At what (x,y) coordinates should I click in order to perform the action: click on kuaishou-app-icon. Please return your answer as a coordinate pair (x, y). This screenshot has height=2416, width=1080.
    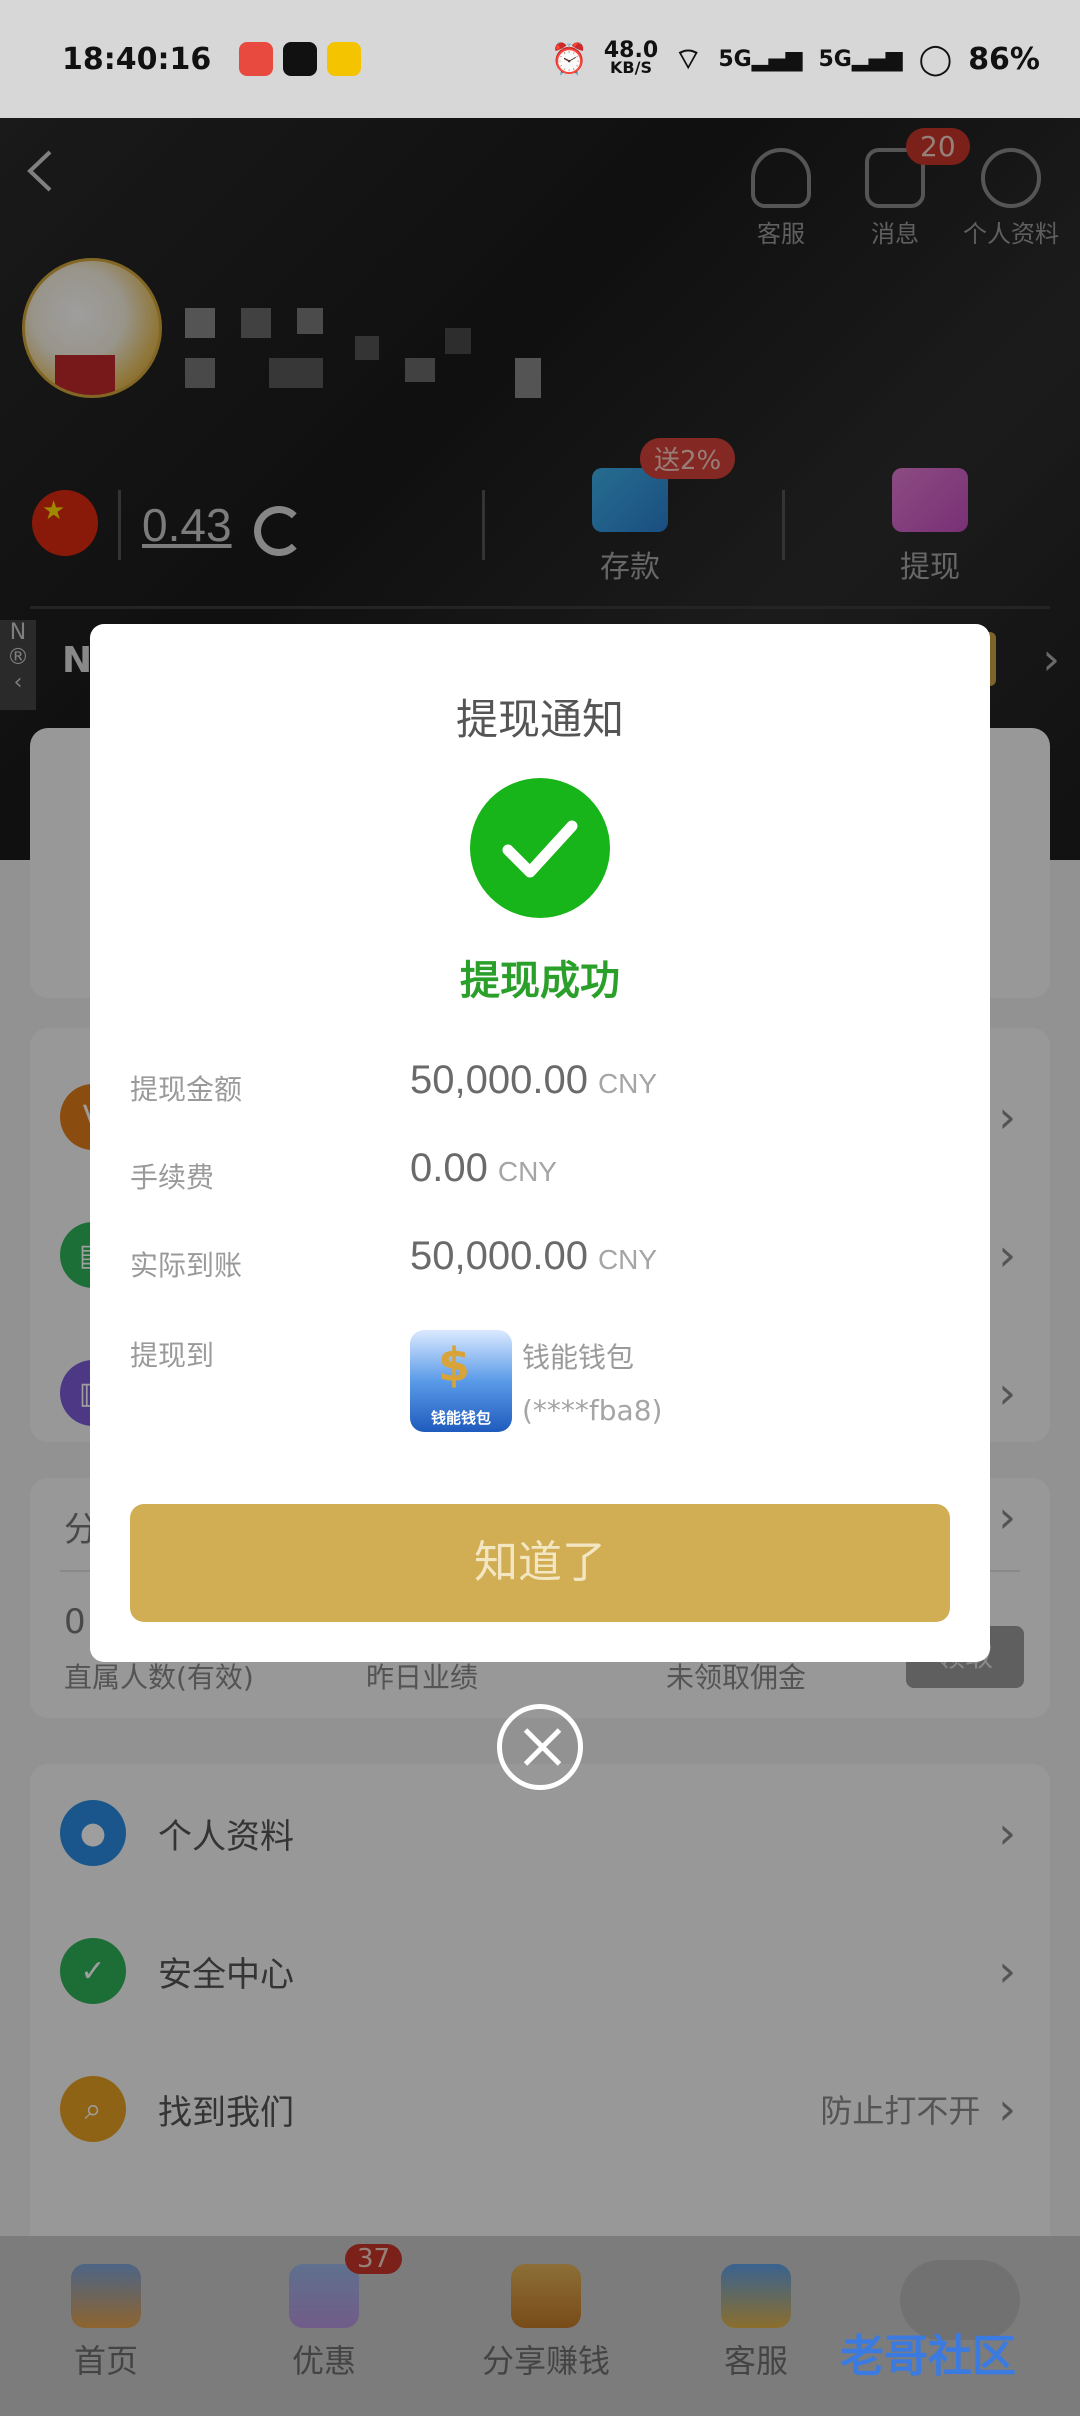
    Looking at the image, I should click on (344, 59).